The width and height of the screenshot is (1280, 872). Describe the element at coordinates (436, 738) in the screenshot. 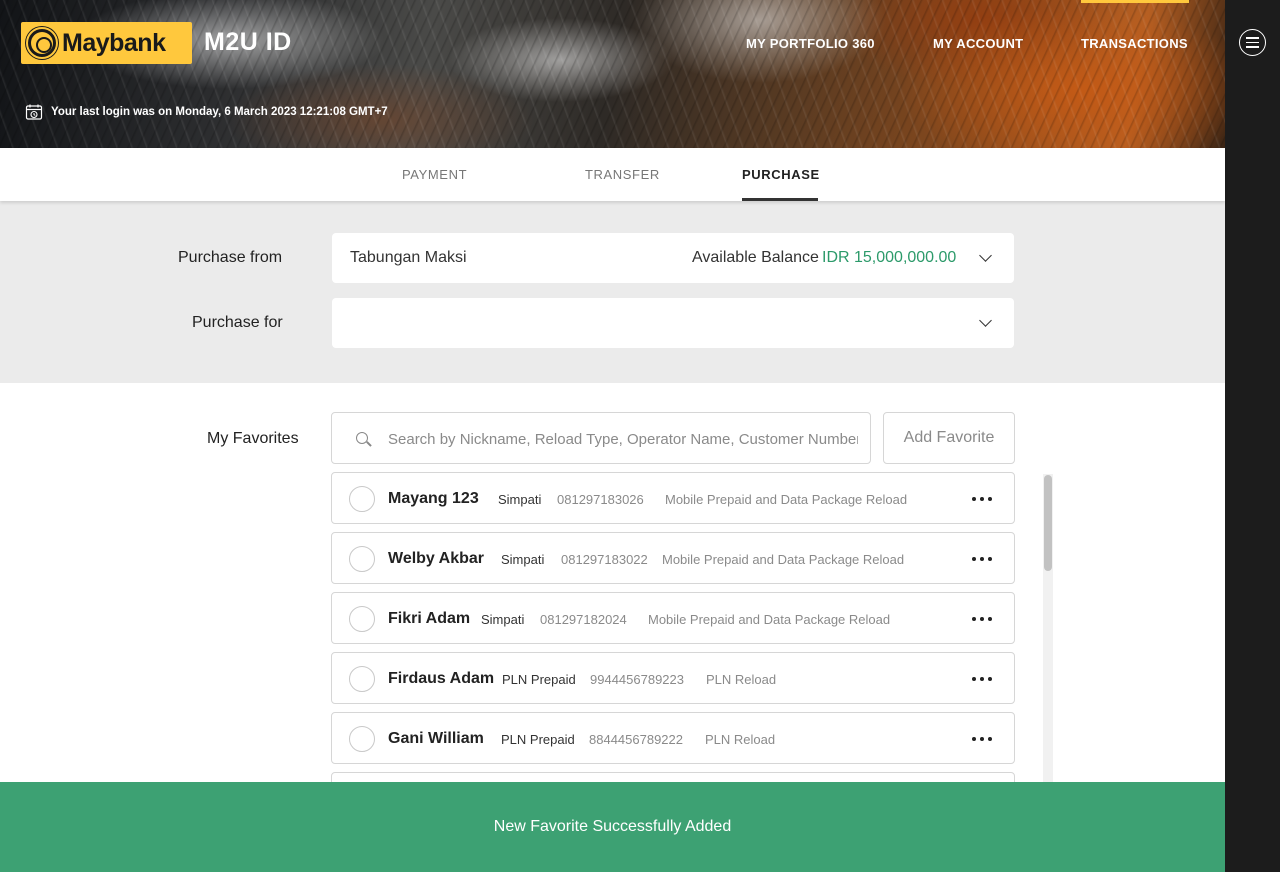

I see `favorite-nickname: Gani William` at that location.